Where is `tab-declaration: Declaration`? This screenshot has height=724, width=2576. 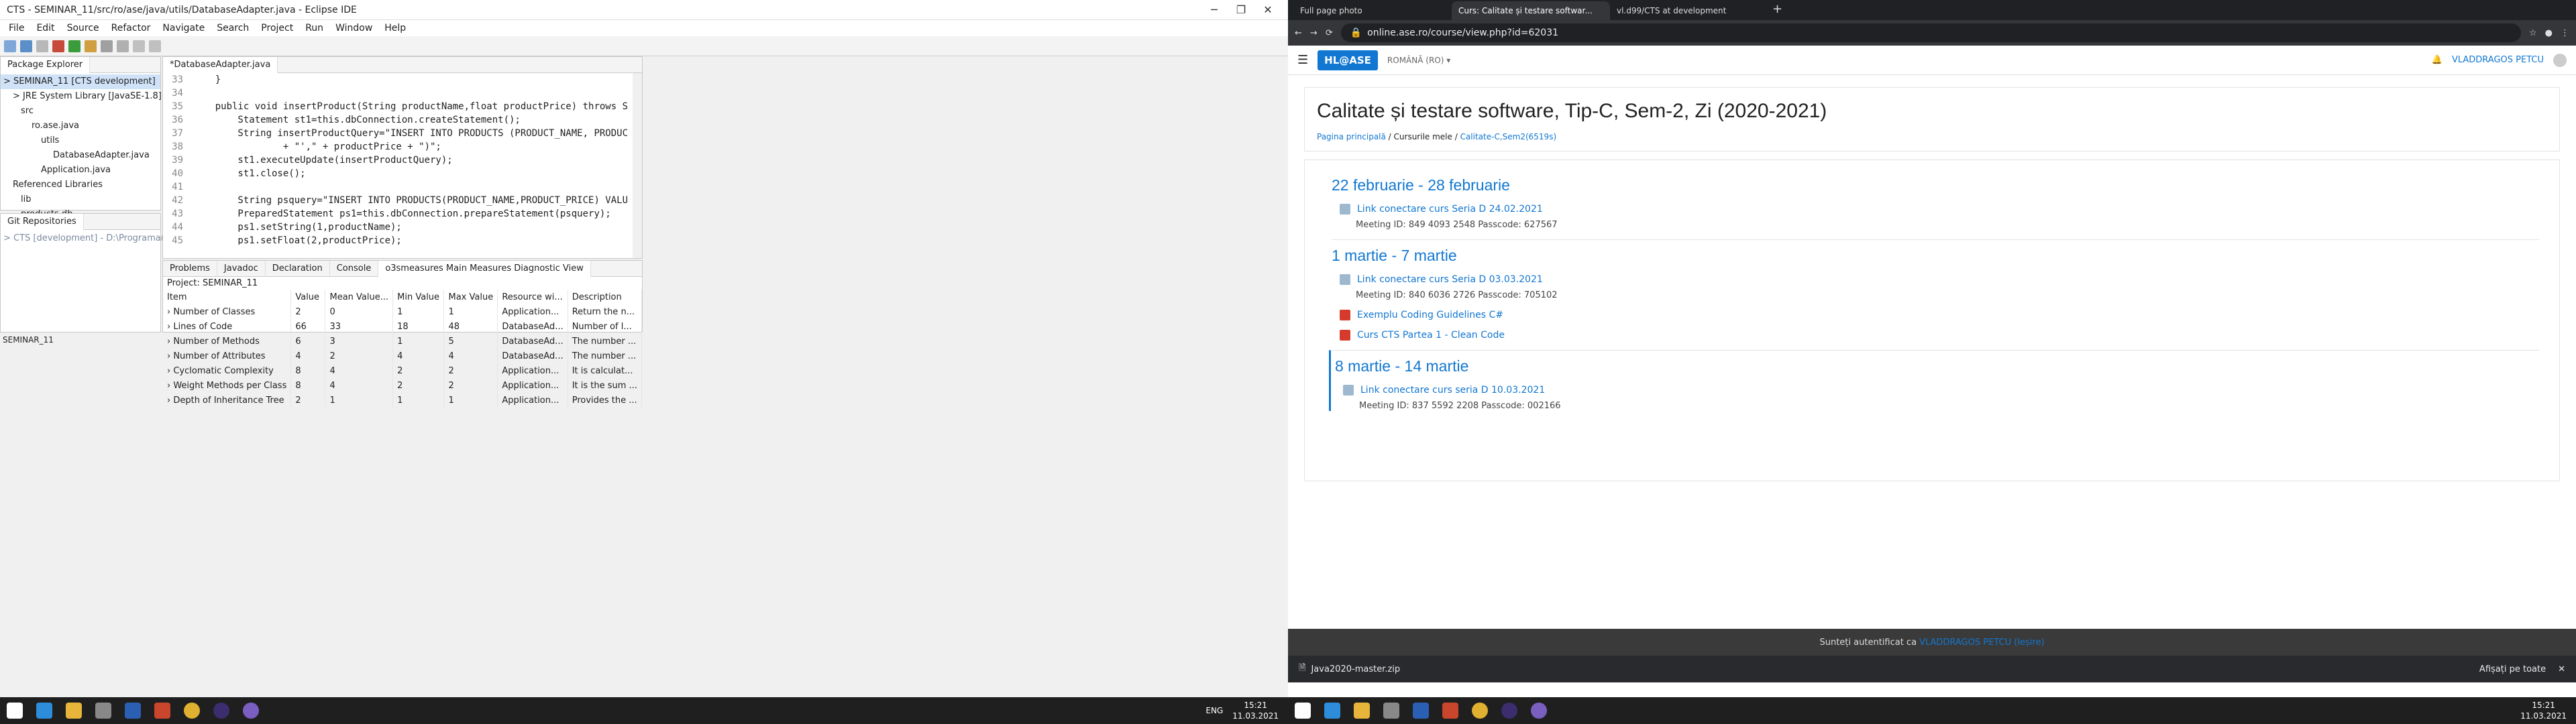 tab-declaration: Declaration is located at coordinates (298, 268).